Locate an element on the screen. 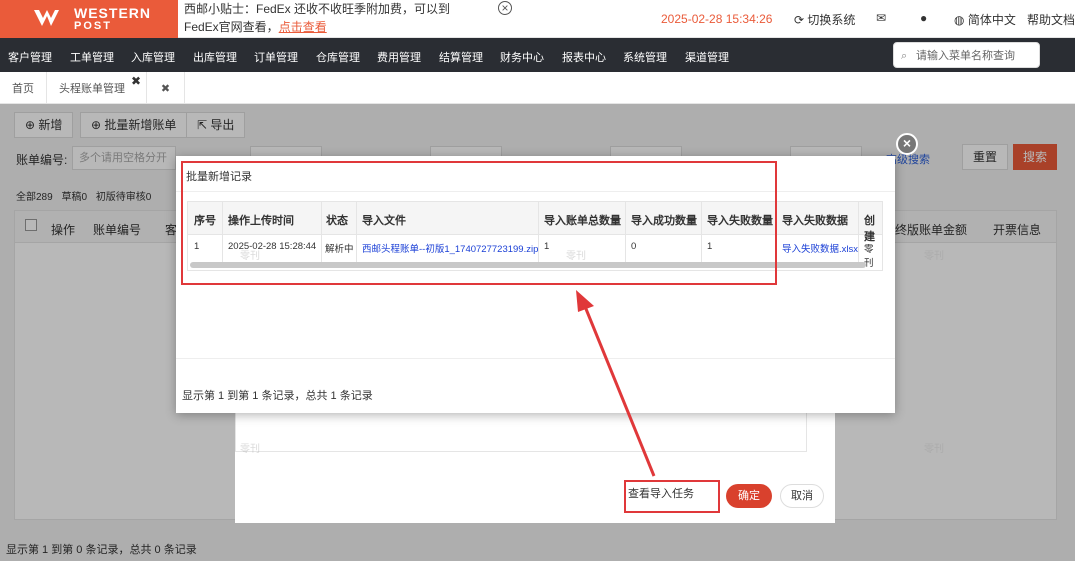 The image size is (1075, 561). tab-bar: 首页 头程账单管理 ✖ ✖ is located at coordinates (537, 88).